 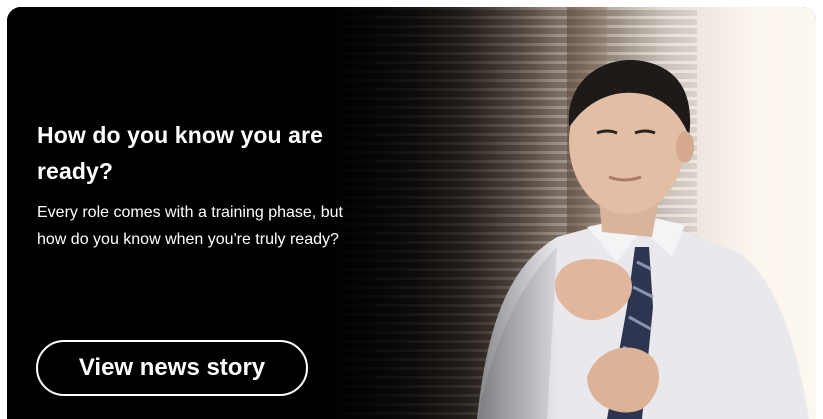 I want to click on view-news-story-button: View news story, so click(x=172, y=368).